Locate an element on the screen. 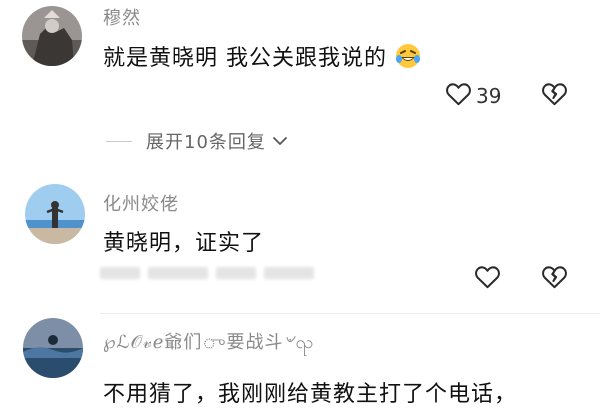 The height and width of the screenshot is (412, 600). comment-text: 就是黄晓明 我公关跟我说的 is located at coordinates (262, 57).